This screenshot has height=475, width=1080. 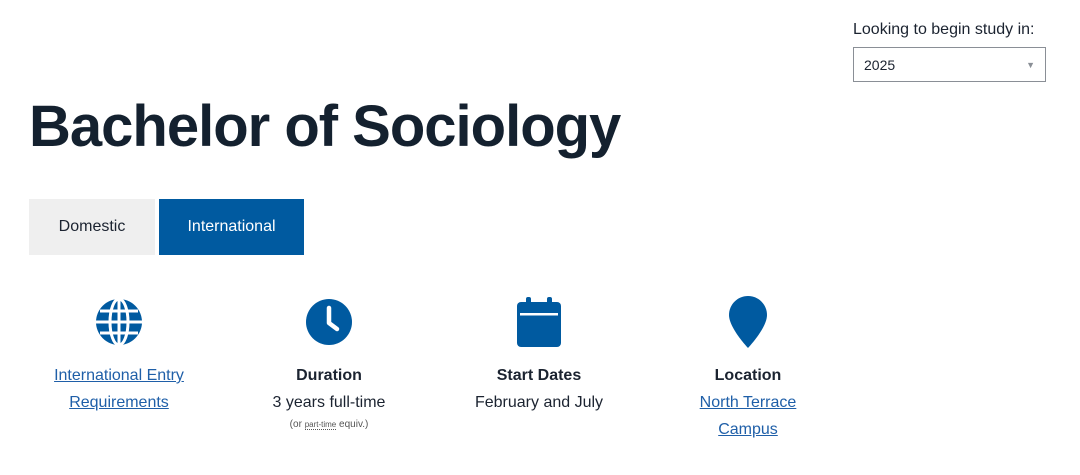 I want to click on duration-value: 3 years full-time, so click(x=329, y=402).